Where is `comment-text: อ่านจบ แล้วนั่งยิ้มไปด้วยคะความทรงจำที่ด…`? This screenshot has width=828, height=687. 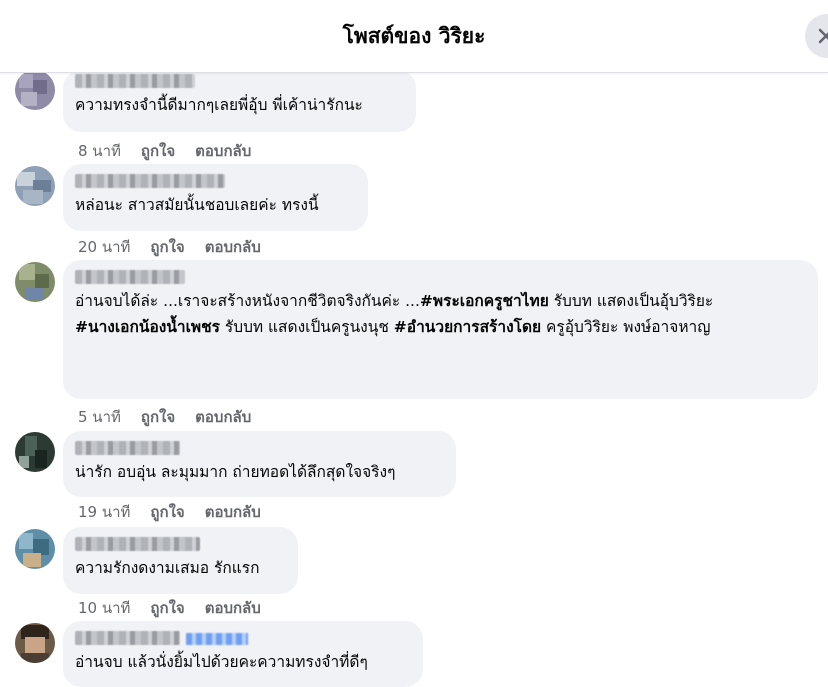
comment-text: อ่านจบ แล้วนั่งยิ้มไปด้วยคะความทรงจำที่ด… is located at coordinates (221, 662).